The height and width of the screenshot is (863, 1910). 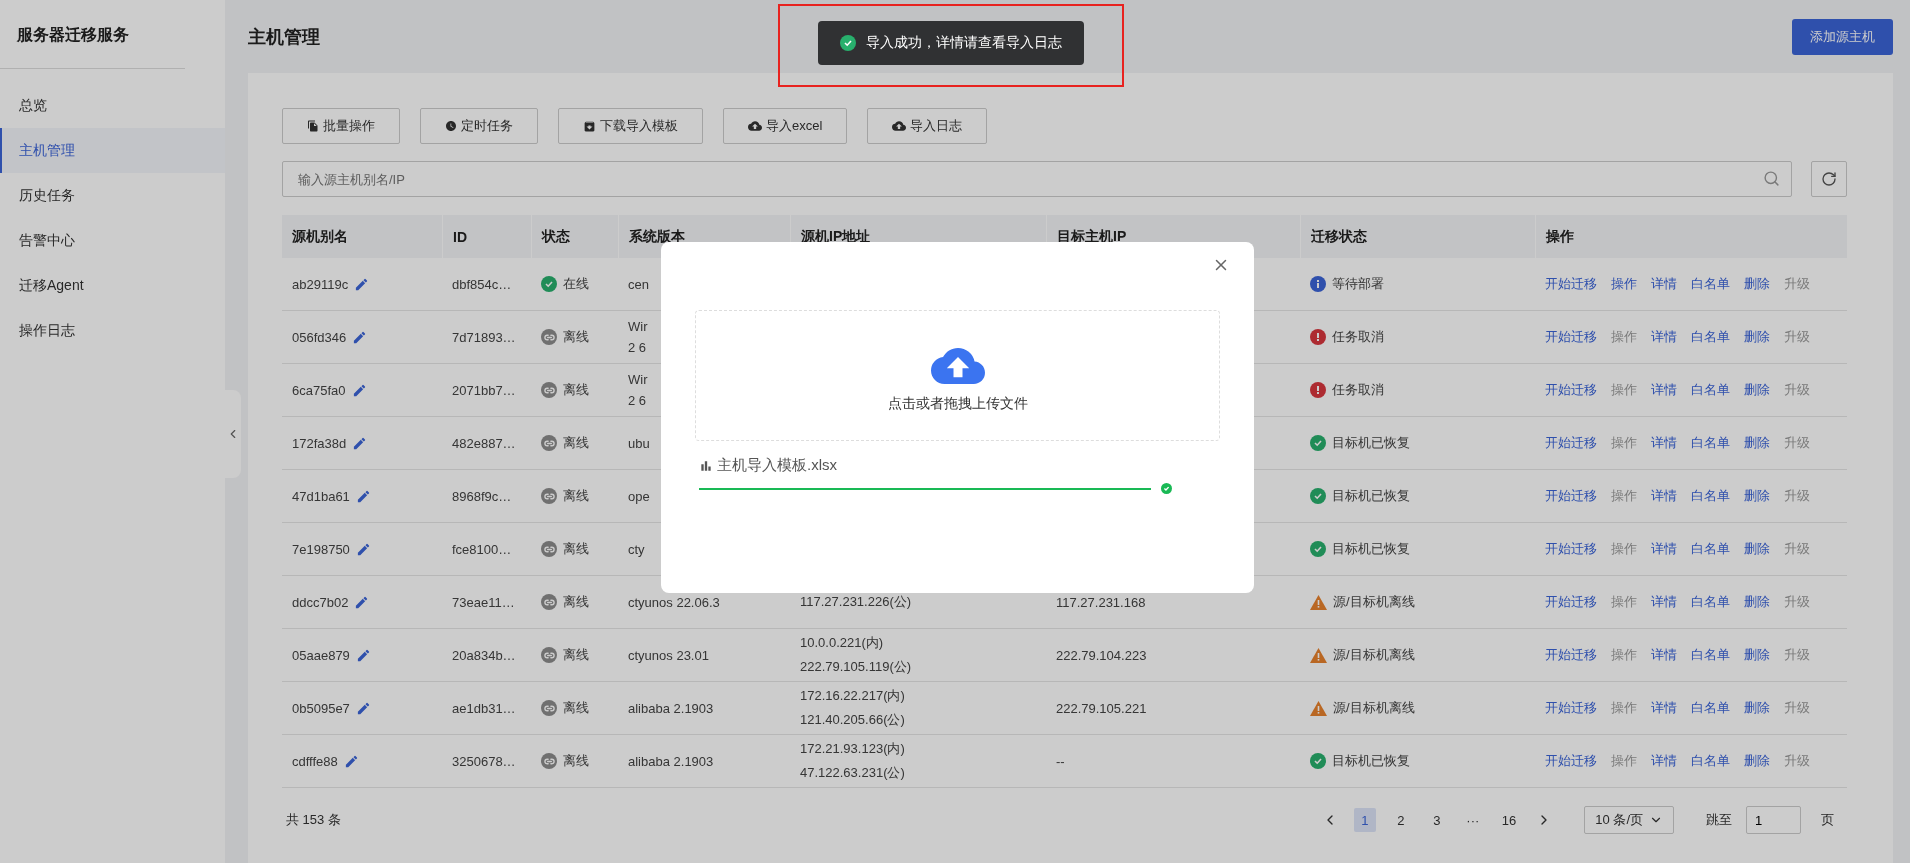 I want to click on table-cell: ubu, so click(x=639, y=443).